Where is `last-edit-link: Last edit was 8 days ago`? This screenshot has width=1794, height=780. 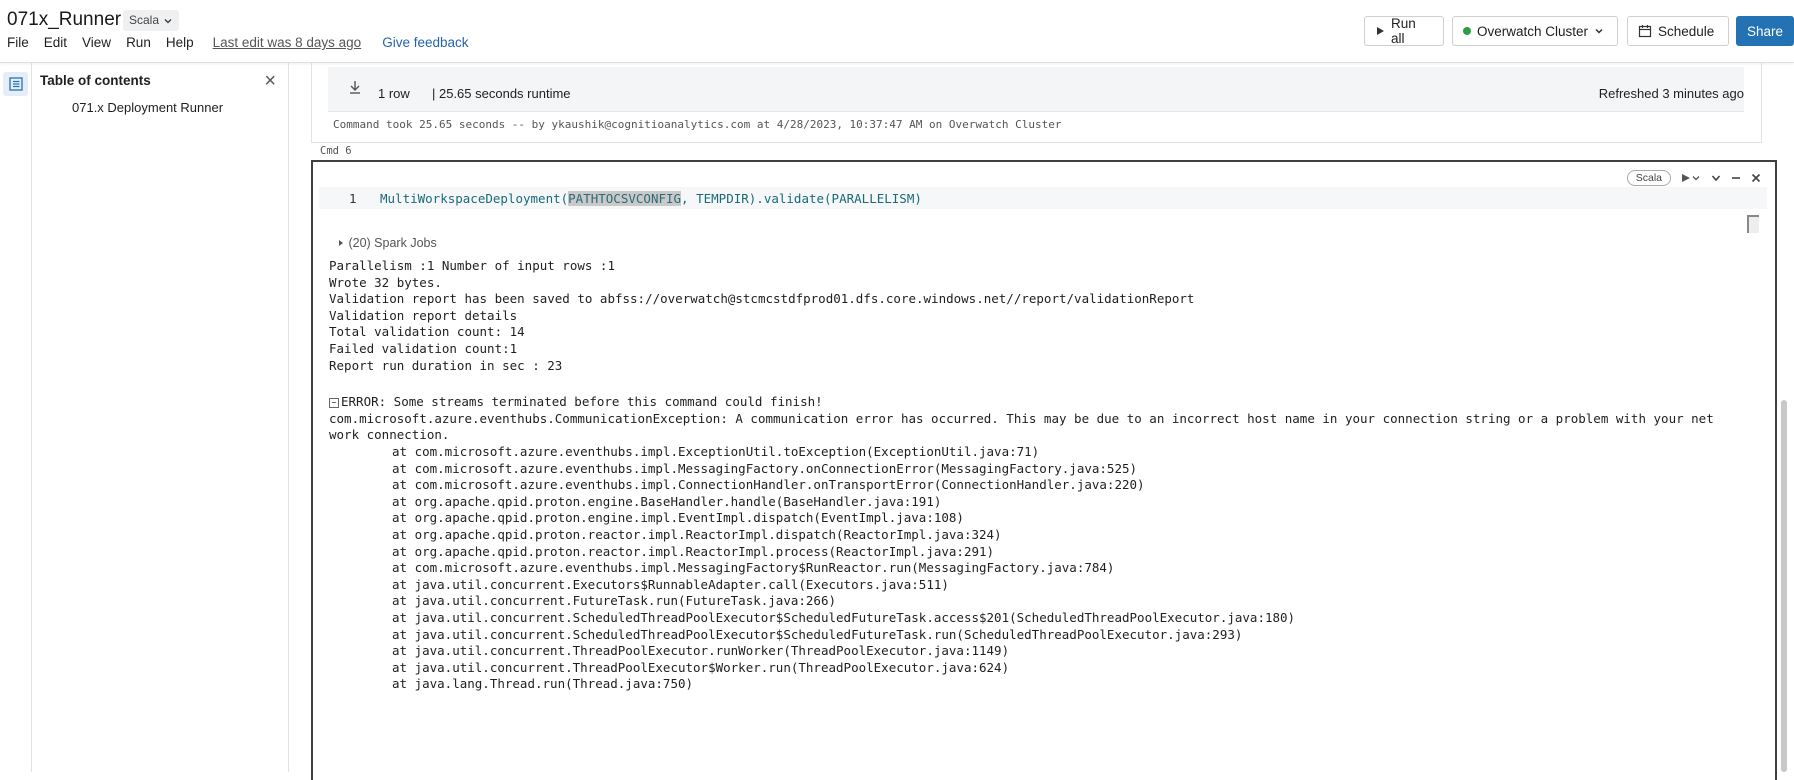
last-edit-link: Last edit was 8 days ago is located at coordinates (287, 42).